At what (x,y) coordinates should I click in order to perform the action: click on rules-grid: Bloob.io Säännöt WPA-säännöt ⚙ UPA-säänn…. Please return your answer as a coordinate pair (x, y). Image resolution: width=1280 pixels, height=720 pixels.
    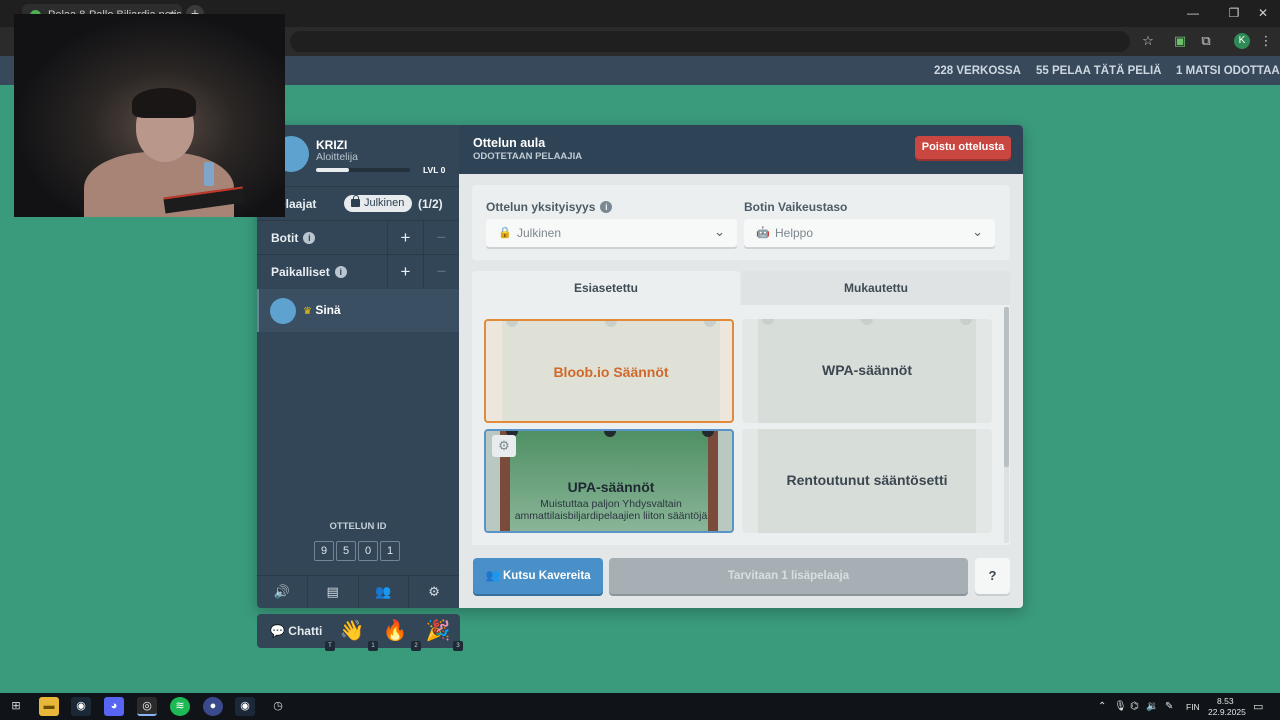
    Looking at the image, I should click on (741, 425).